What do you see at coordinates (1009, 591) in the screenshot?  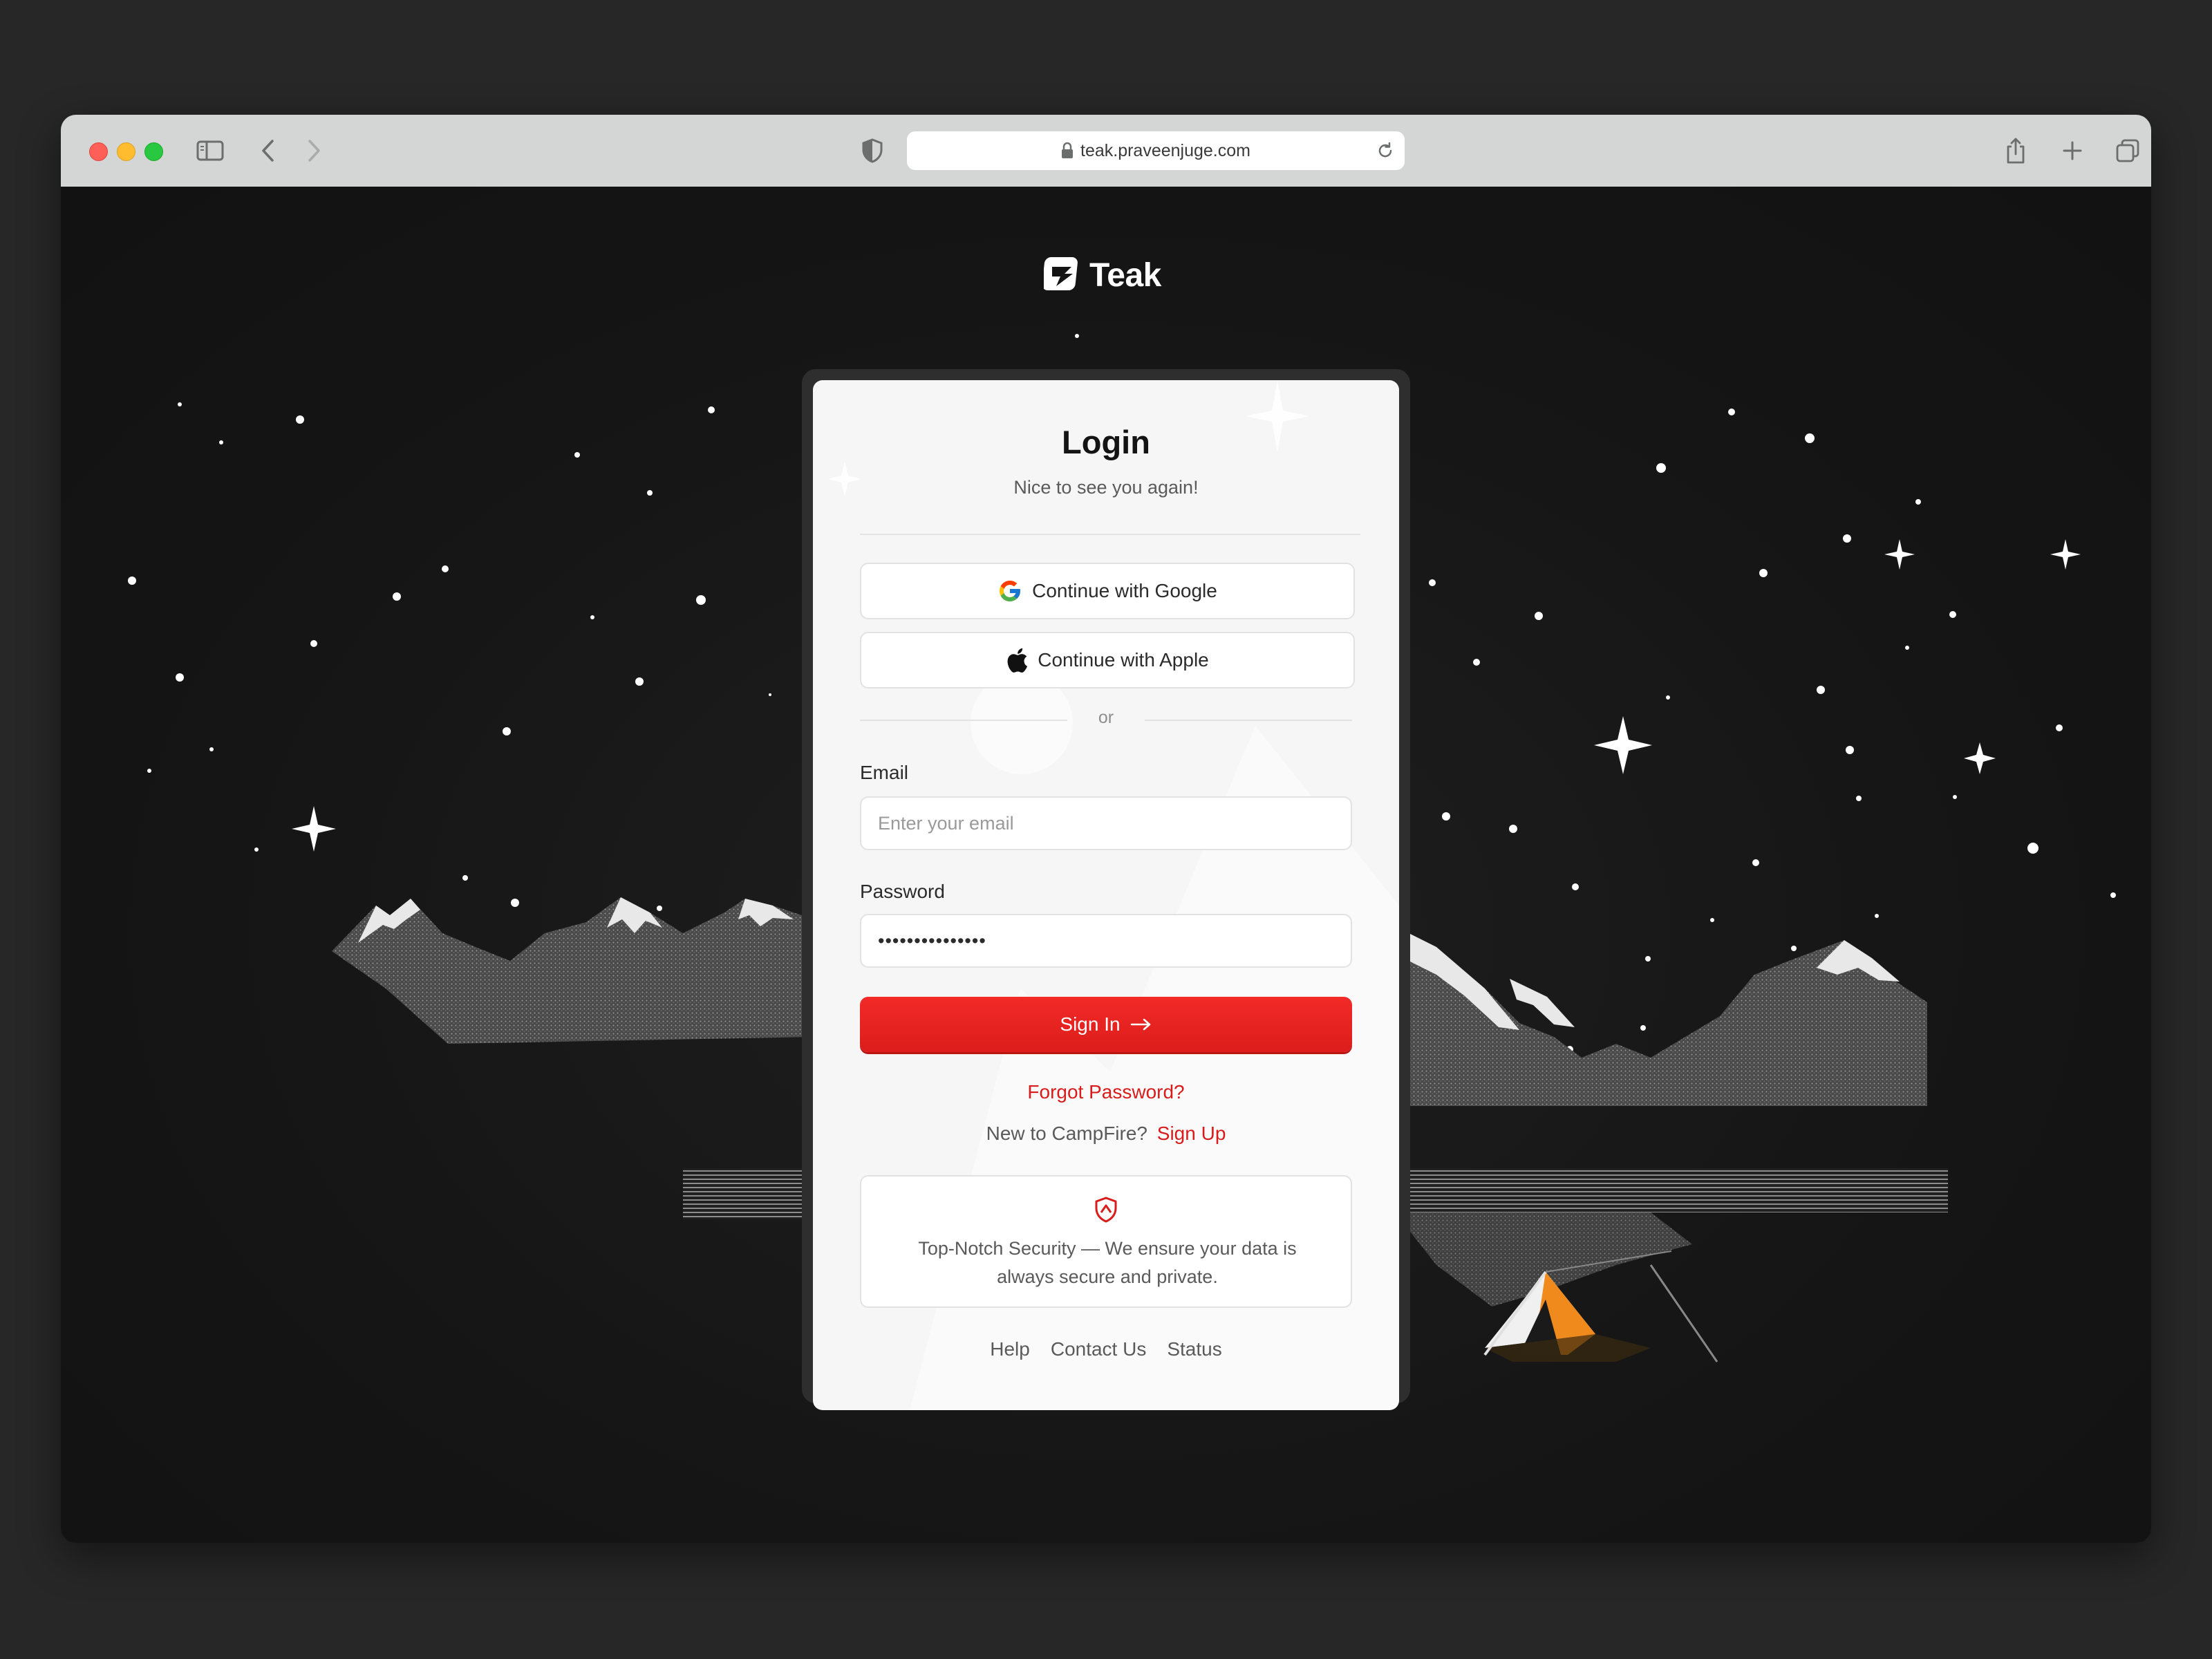 I see `google-icon` at bounding box center [1009, 591].